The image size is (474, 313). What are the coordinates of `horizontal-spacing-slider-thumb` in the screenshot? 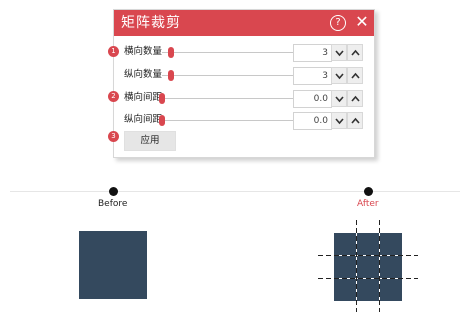 It's located at (162, 98).